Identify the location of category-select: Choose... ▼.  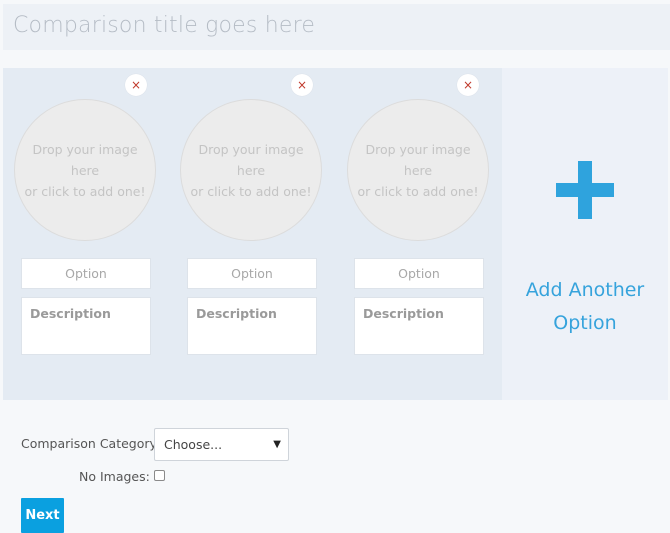
(221, 444).